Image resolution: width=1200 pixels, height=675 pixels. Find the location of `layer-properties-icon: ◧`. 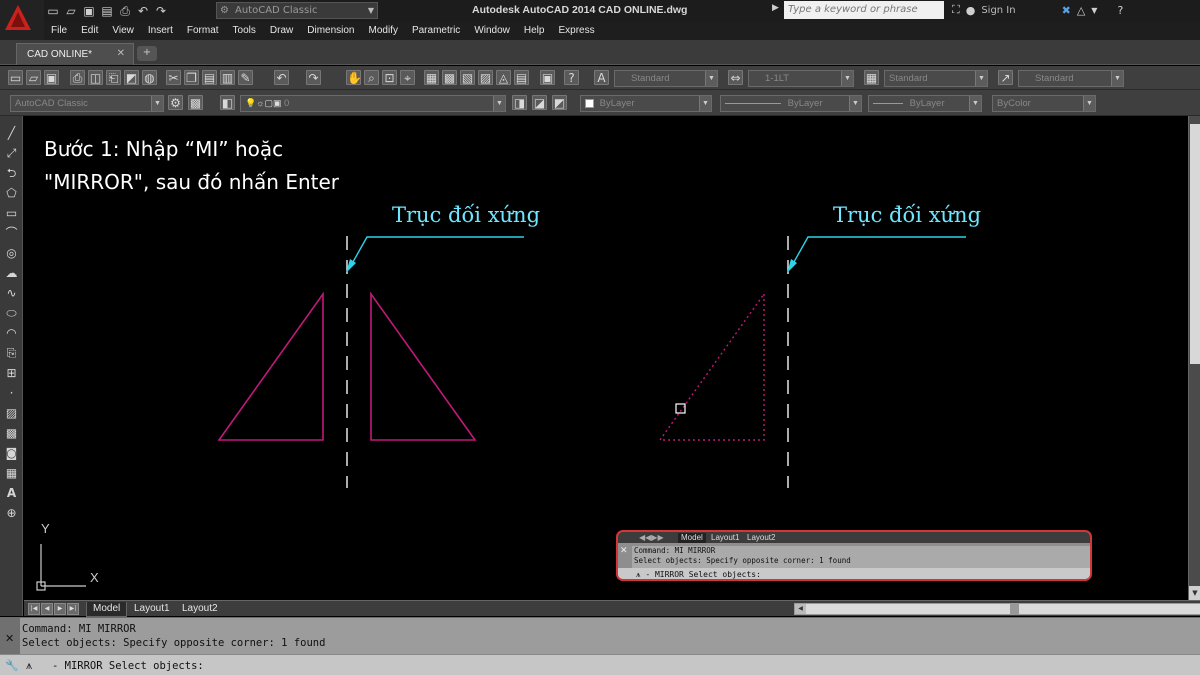

layer-properties-icon: ◧ is located at coordinates (227, 102).